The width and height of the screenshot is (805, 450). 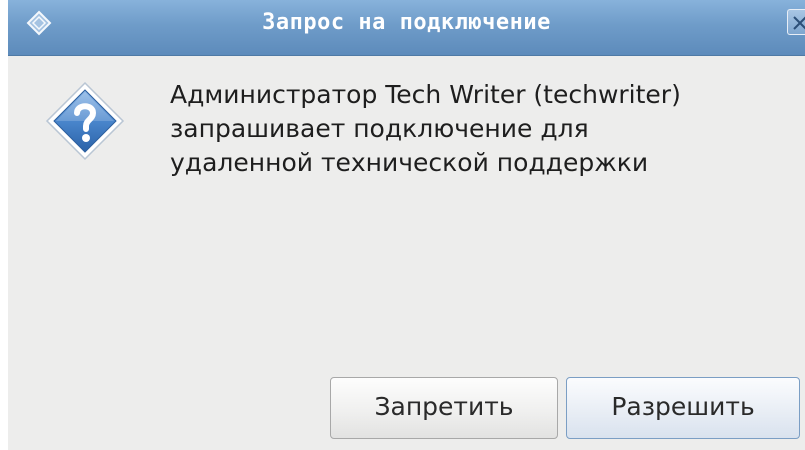 I want to click on close-button, so click(x=796, y=22).